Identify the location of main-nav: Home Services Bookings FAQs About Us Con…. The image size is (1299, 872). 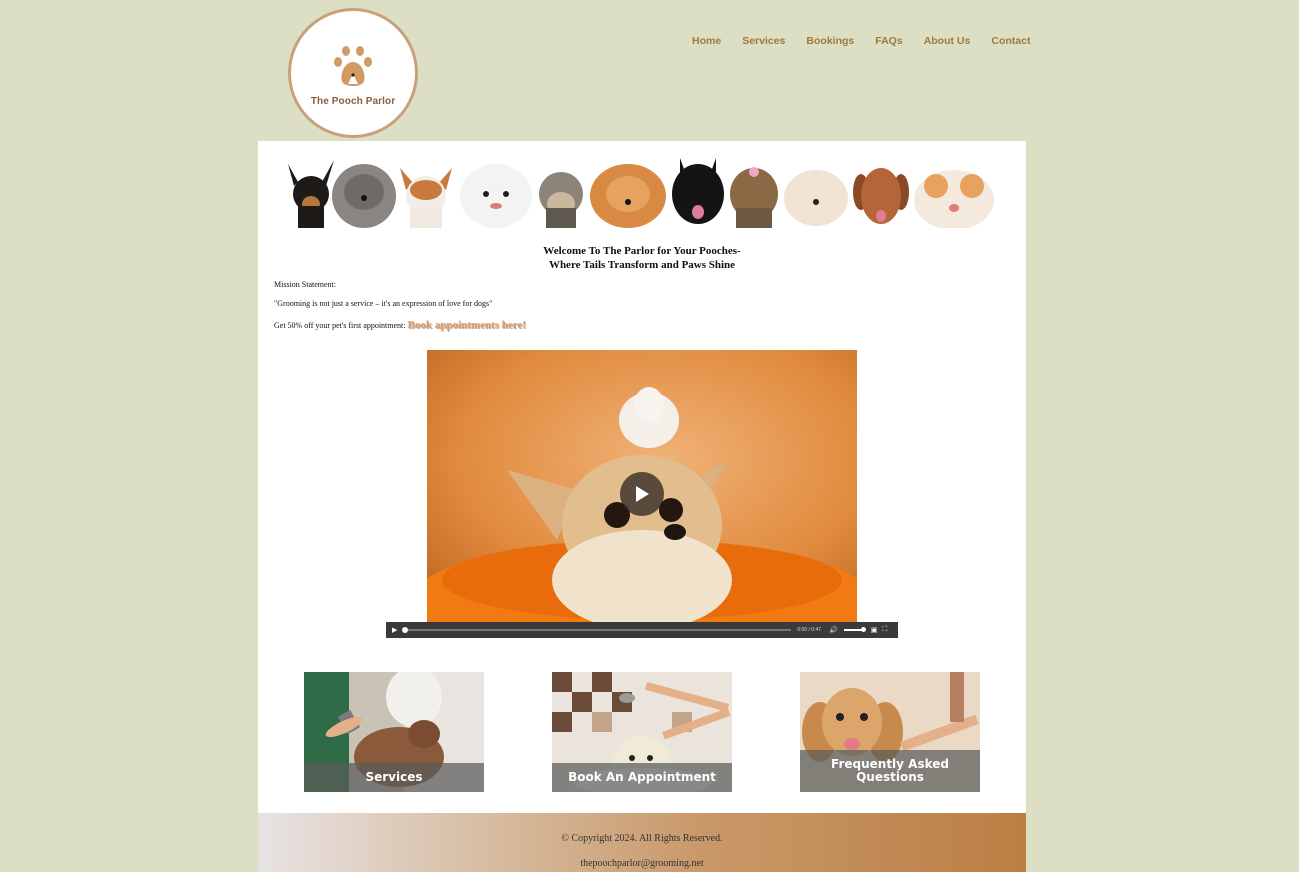
(871, 41).